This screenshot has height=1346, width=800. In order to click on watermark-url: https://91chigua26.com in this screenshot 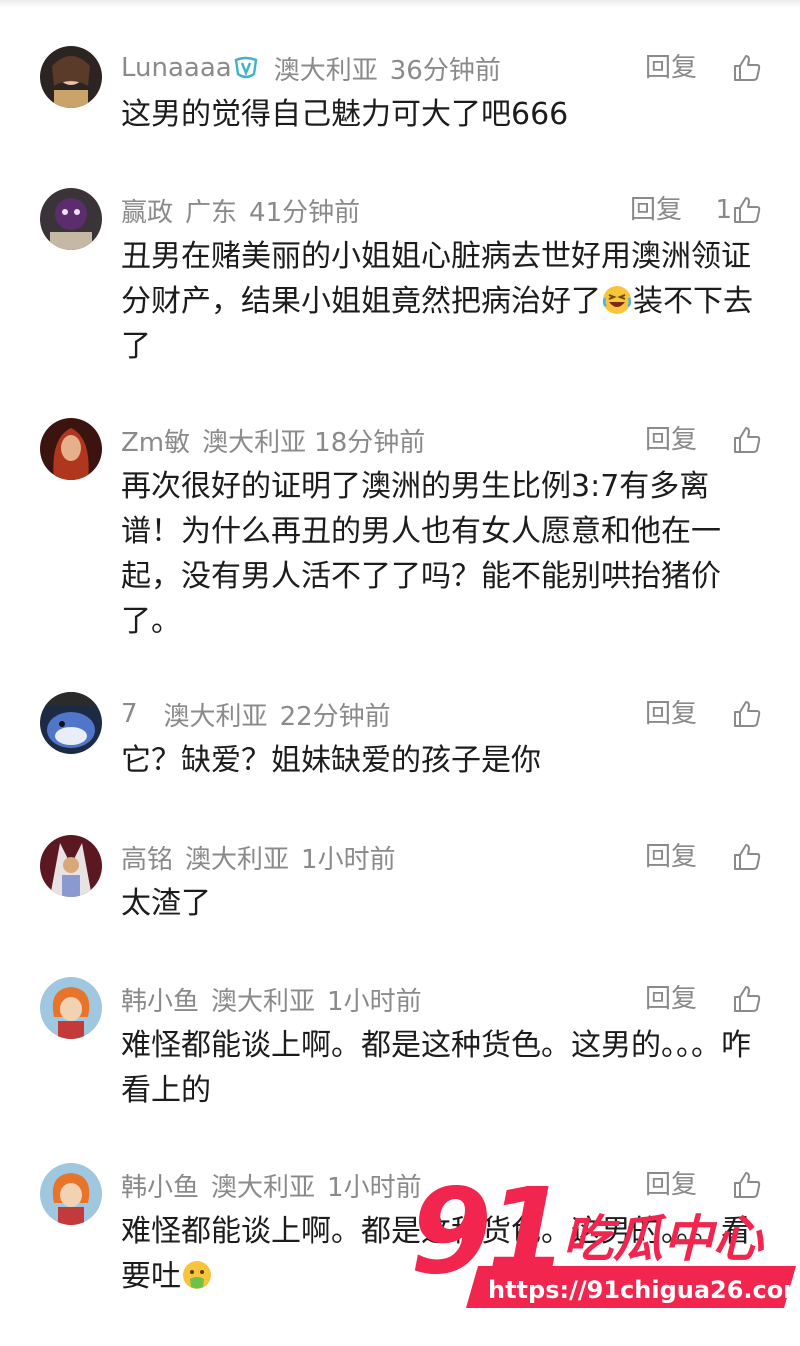, I will do `click(644, 1290)`.